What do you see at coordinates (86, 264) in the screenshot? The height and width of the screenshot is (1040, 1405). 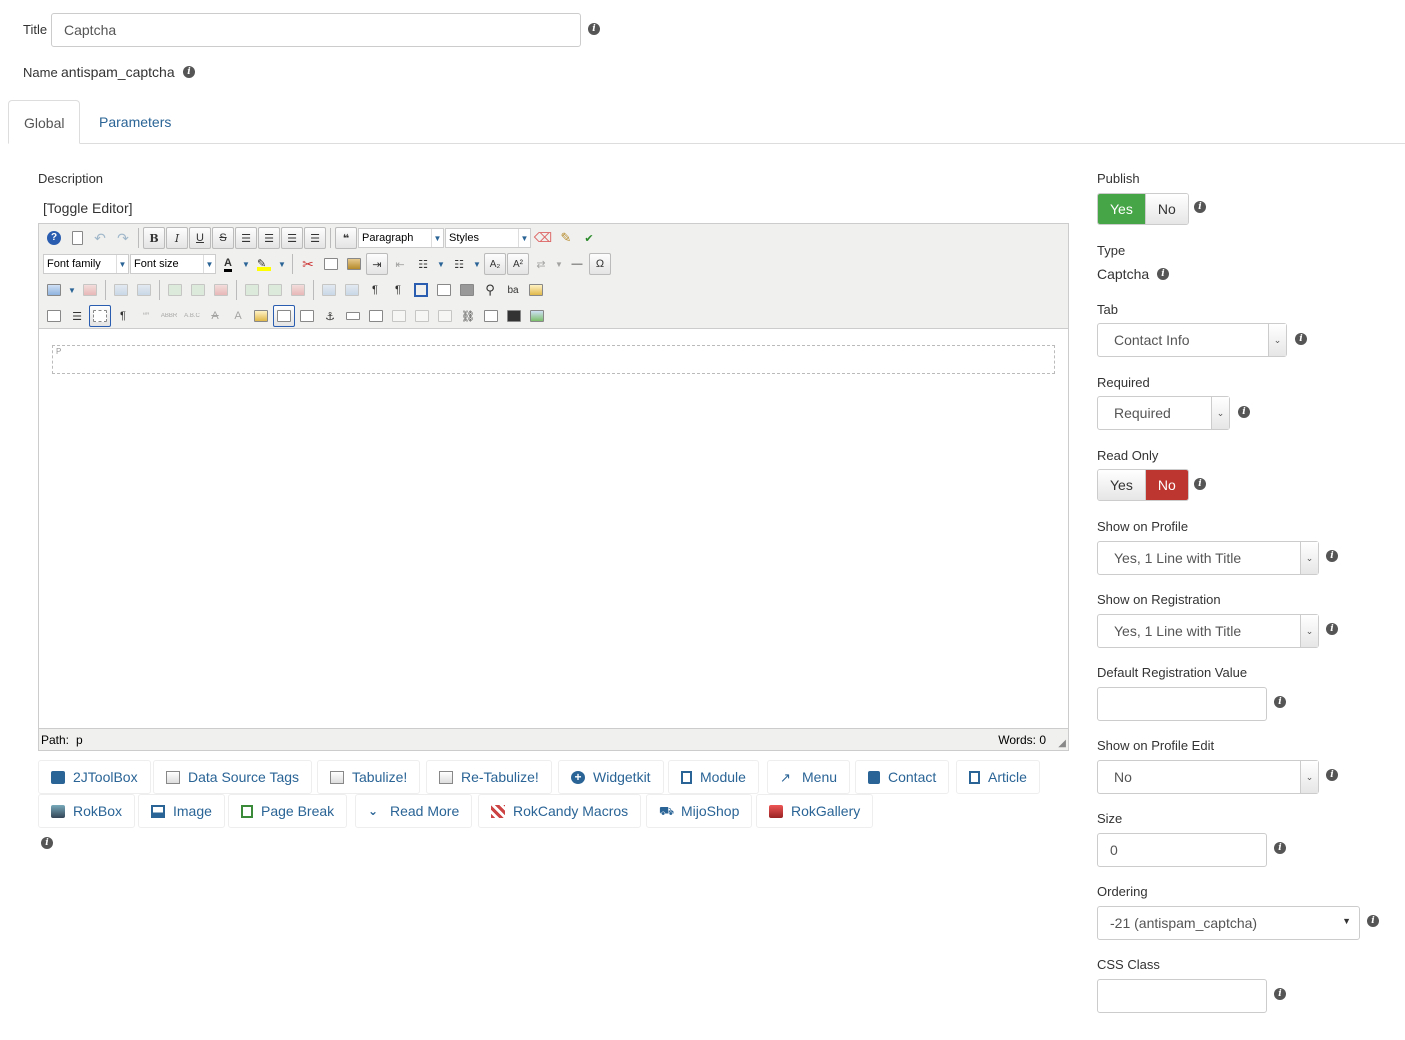 I see `font-family-select: Font family ▼` at bounding box center [86, 264].